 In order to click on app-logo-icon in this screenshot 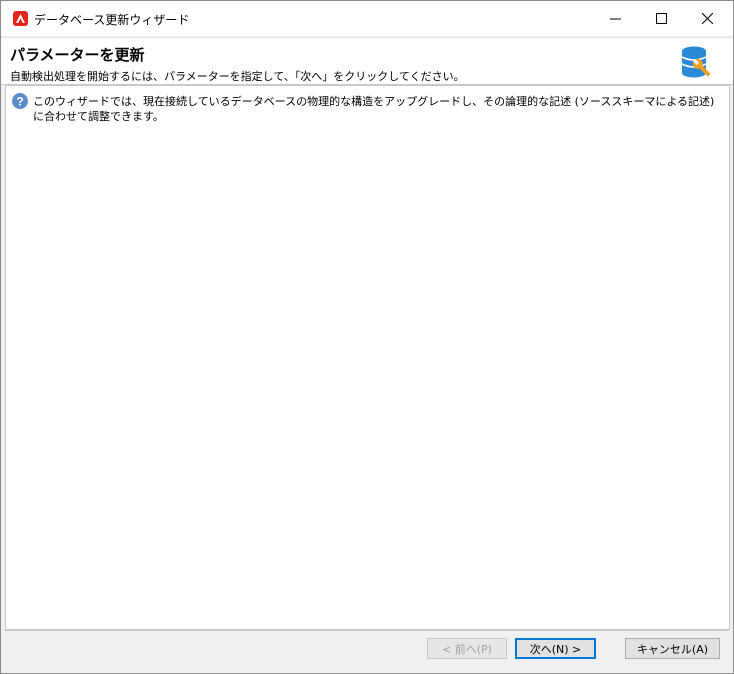, I will do `click(20, 18)`.